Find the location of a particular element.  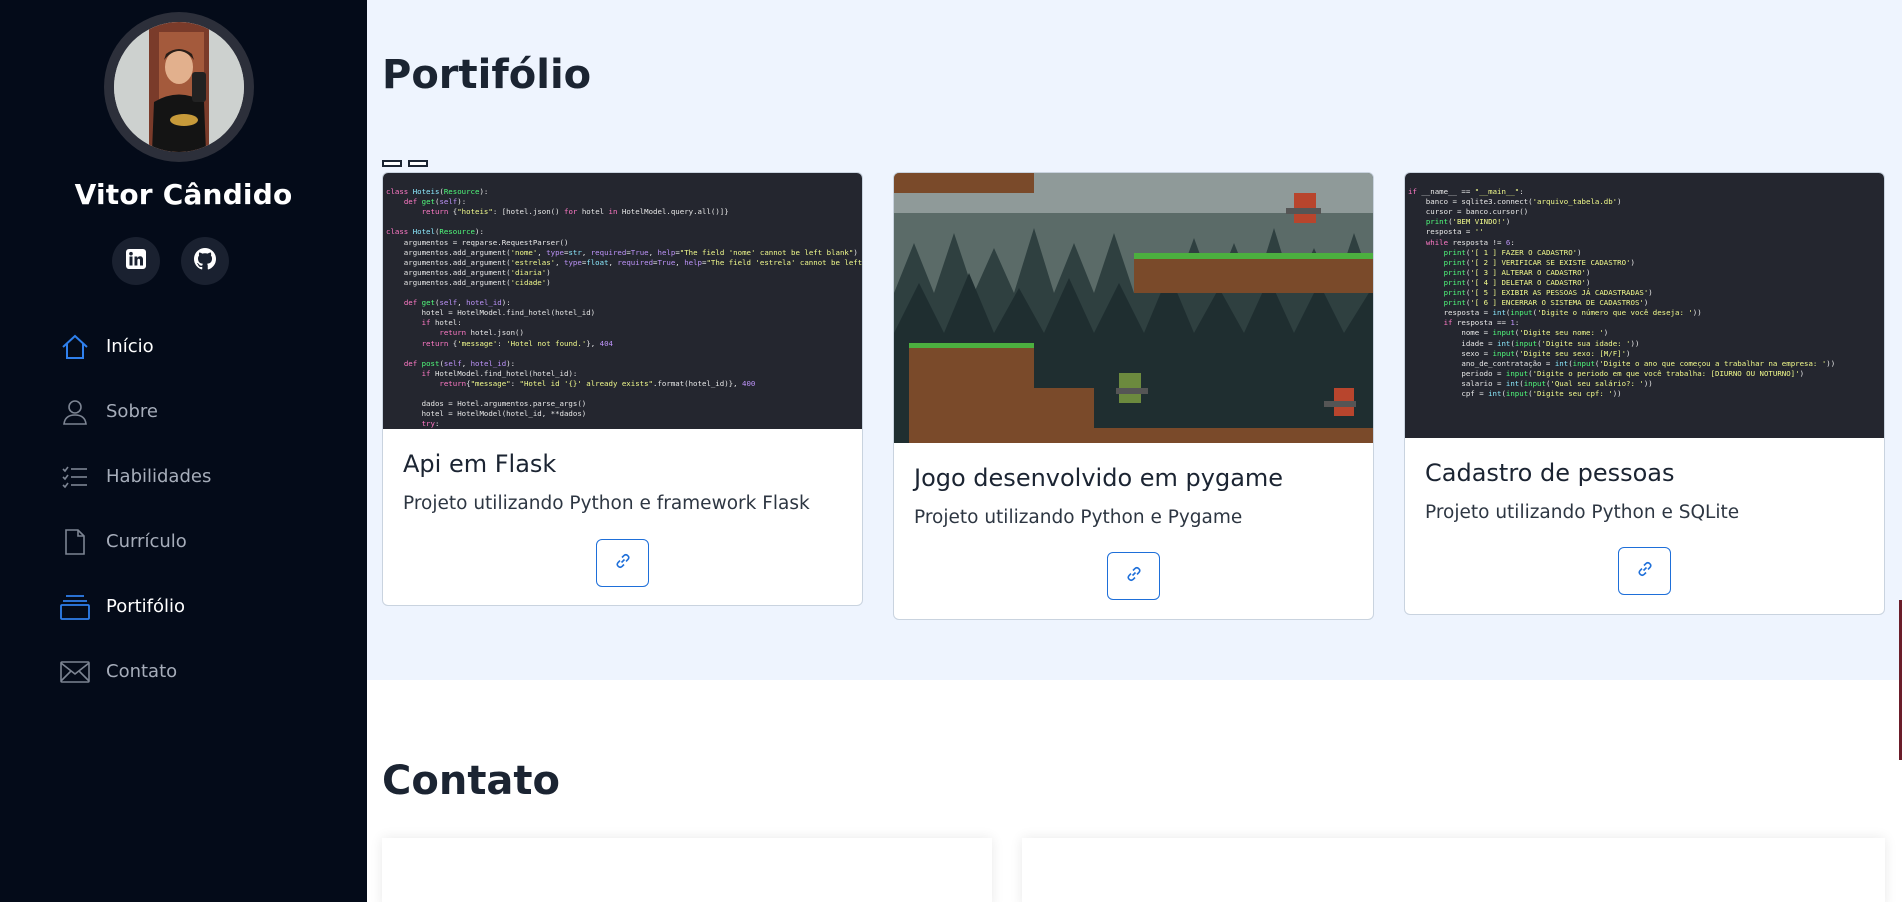

portfolio-title: Portifólio is located at coordinates (487, 75).